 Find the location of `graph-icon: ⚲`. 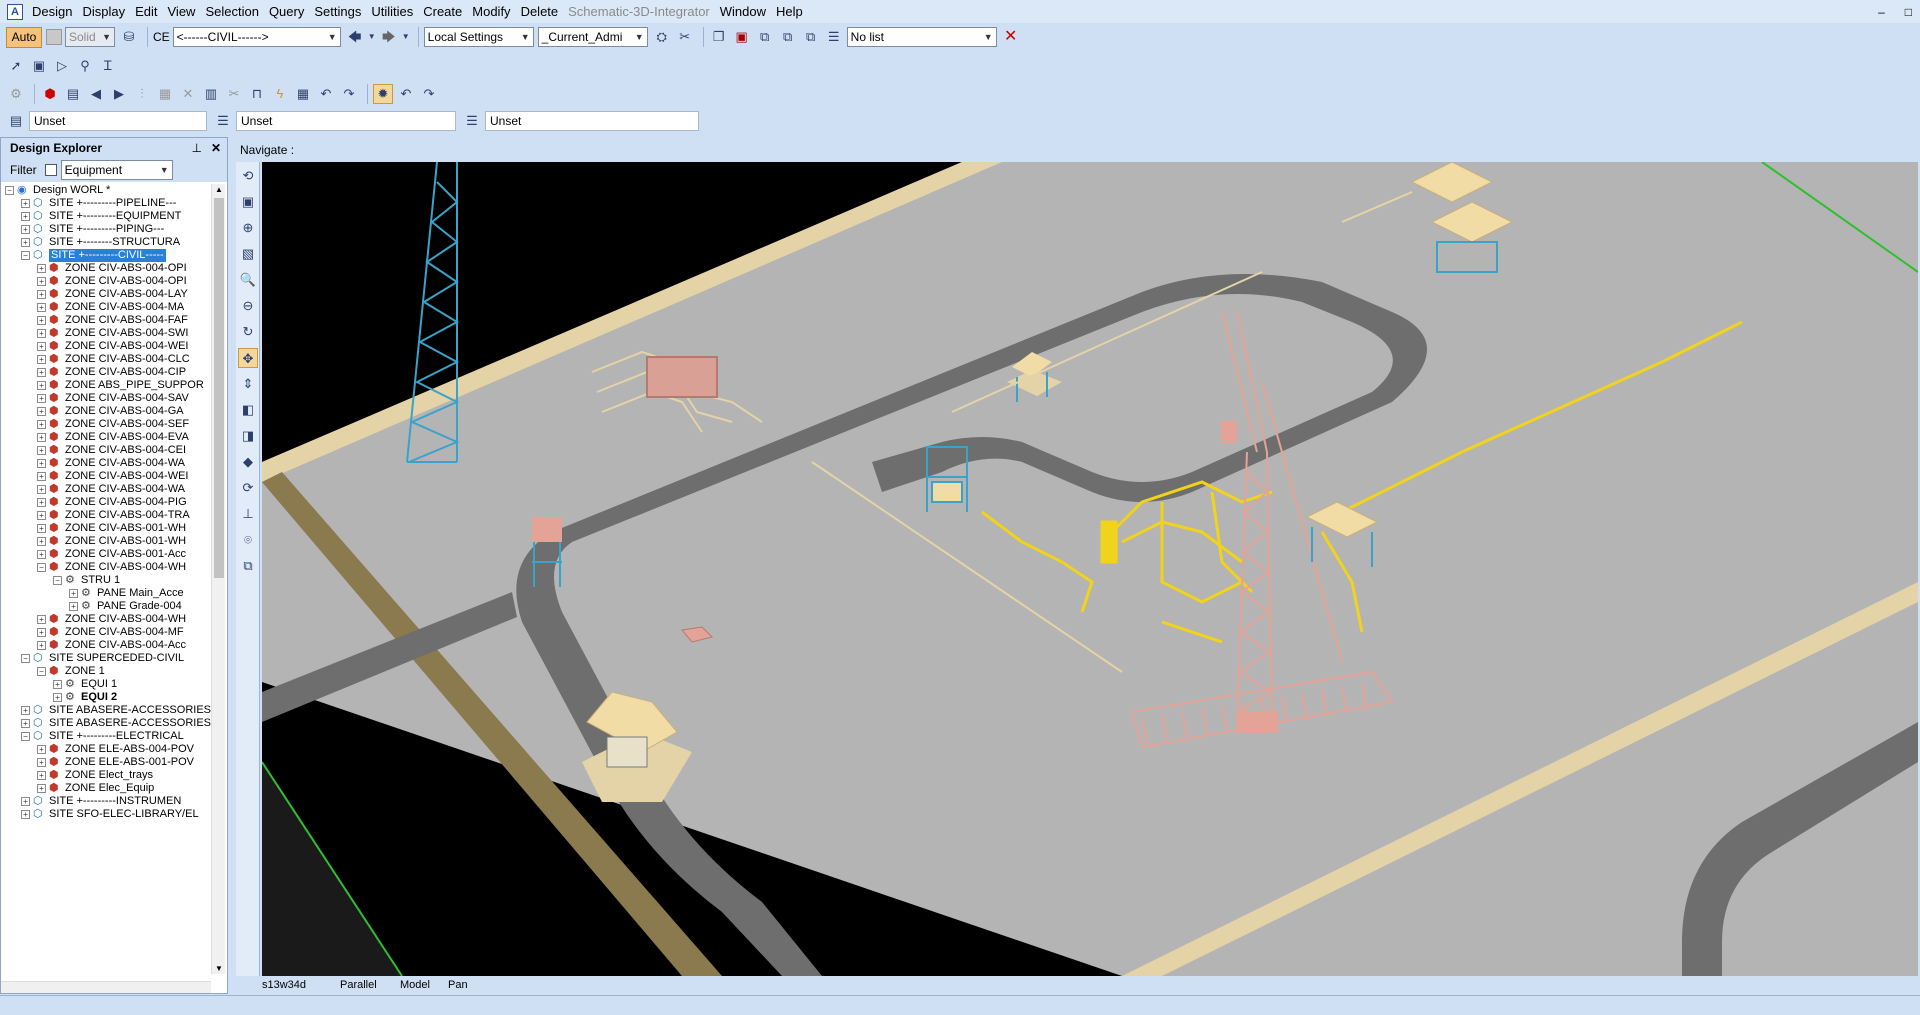

graph-icon: ⚲ is located at coordinates (85, 66).